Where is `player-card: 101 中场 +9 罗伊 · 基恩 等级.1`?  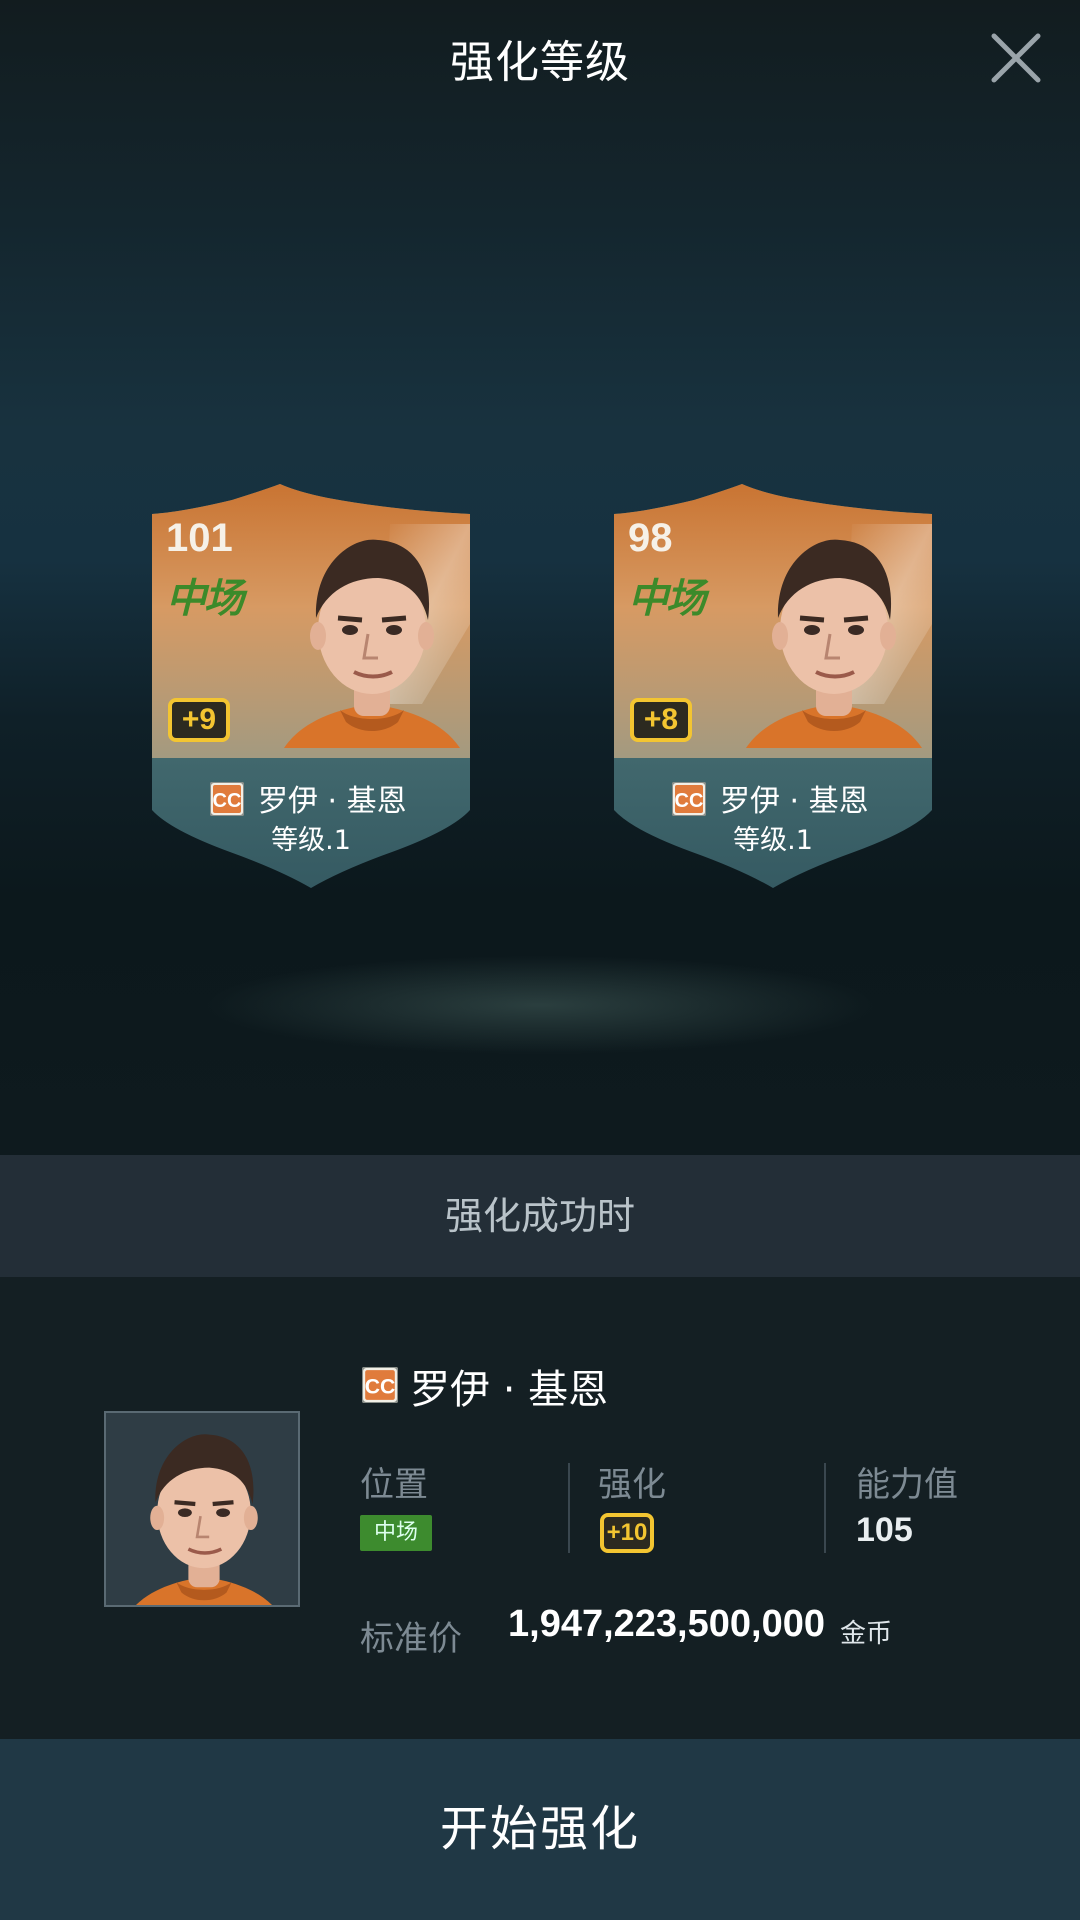 player-card: 101 中场 +9 罗伊 · 基恩 等级.1 is located at coordinates (311, 686).